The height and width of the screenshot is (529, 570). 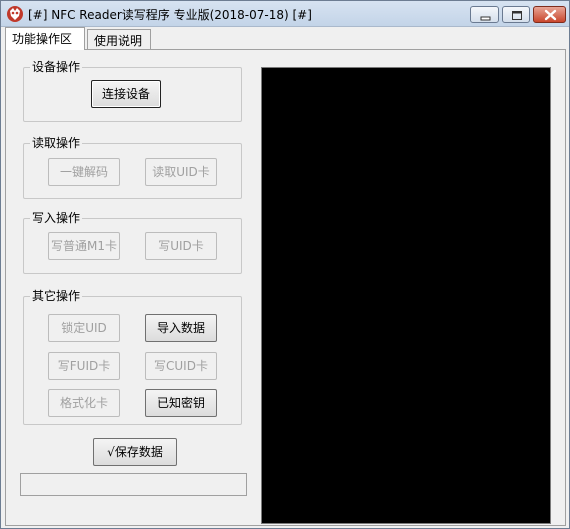 What do you see at coordinates (485, 18) in the screenshot?
I see `minimize-icon` at bounding box center [485, 18].